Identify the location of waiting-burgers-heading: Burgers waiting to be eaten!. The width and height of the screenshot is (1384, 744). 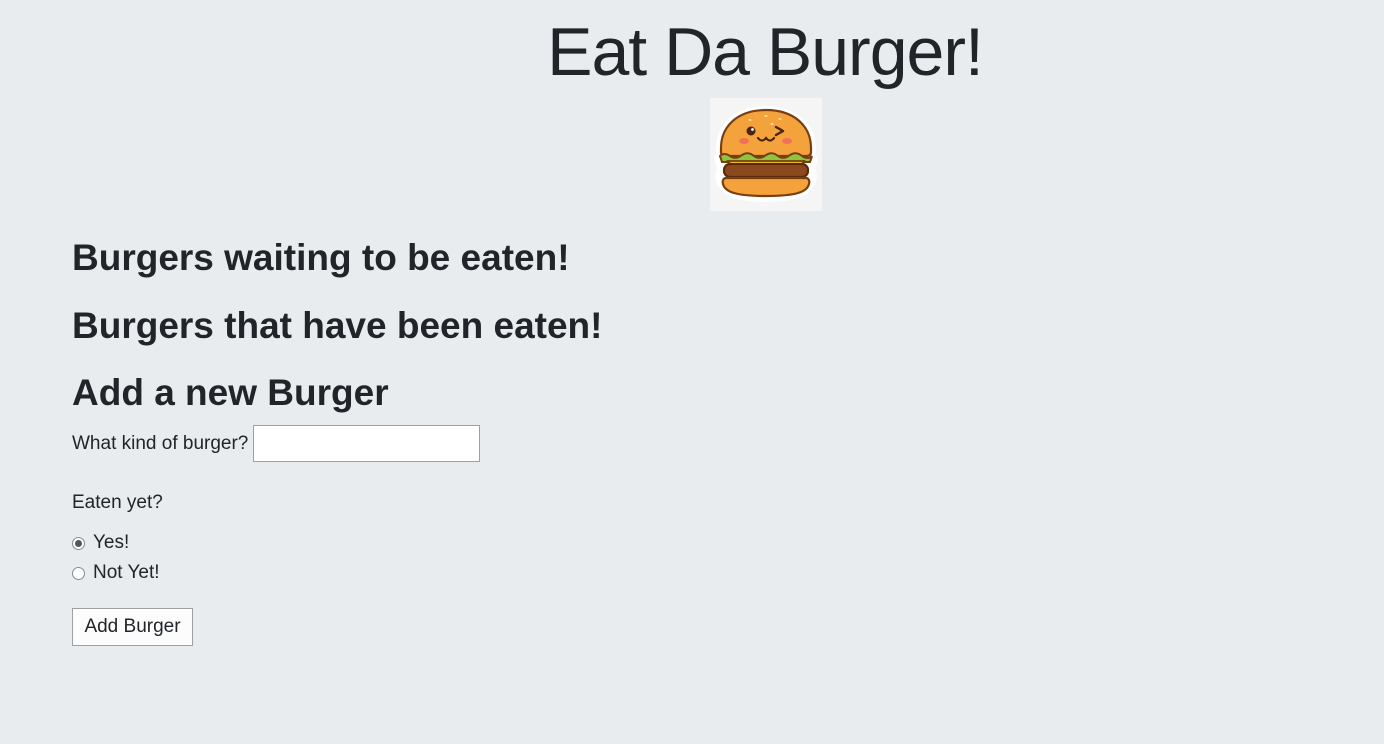
(321, 257).